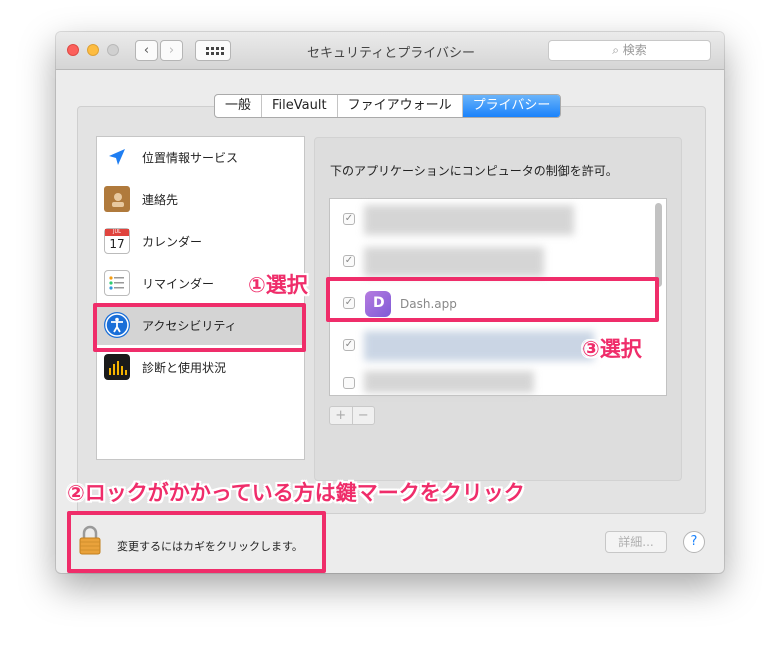 The width and height of the screenshot is (780, 654). I want to click on title-bar: ‹ › セキュリティとプライバシー ⌕ 検索, so click(390, 51).